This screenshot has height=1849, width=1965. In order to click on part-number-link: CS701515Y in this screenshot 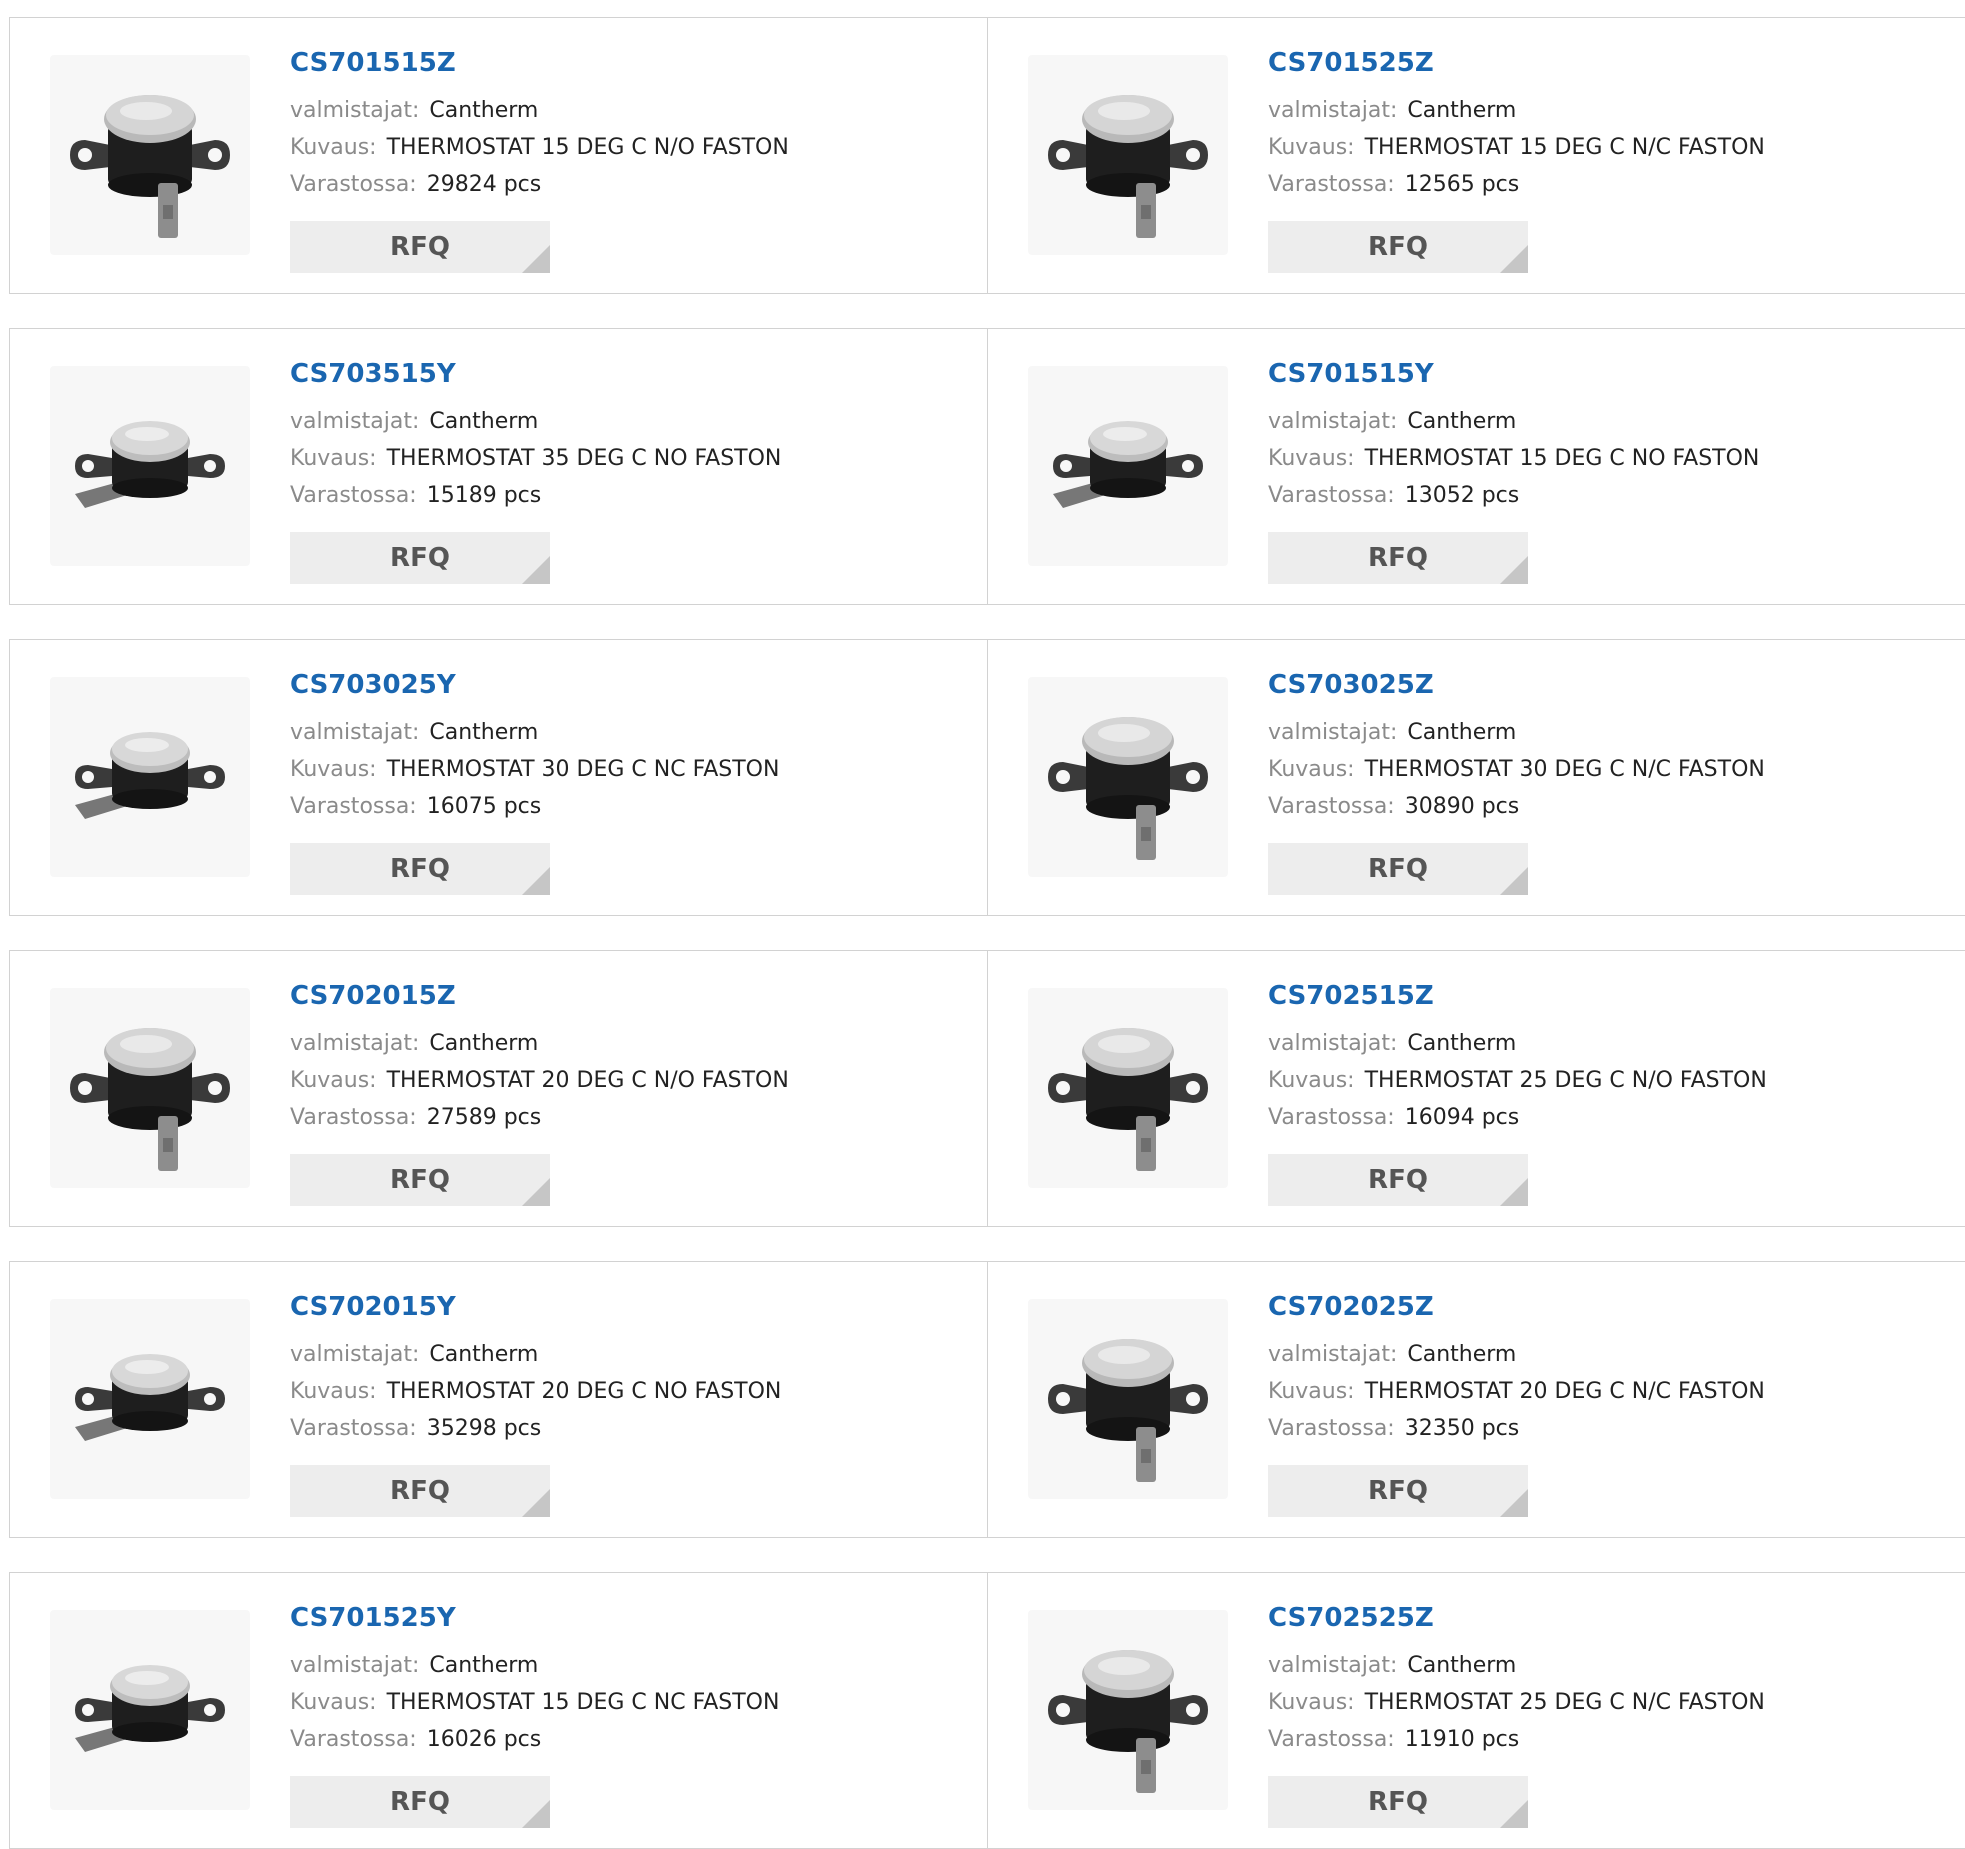, I will do `click(1513, 374)`.